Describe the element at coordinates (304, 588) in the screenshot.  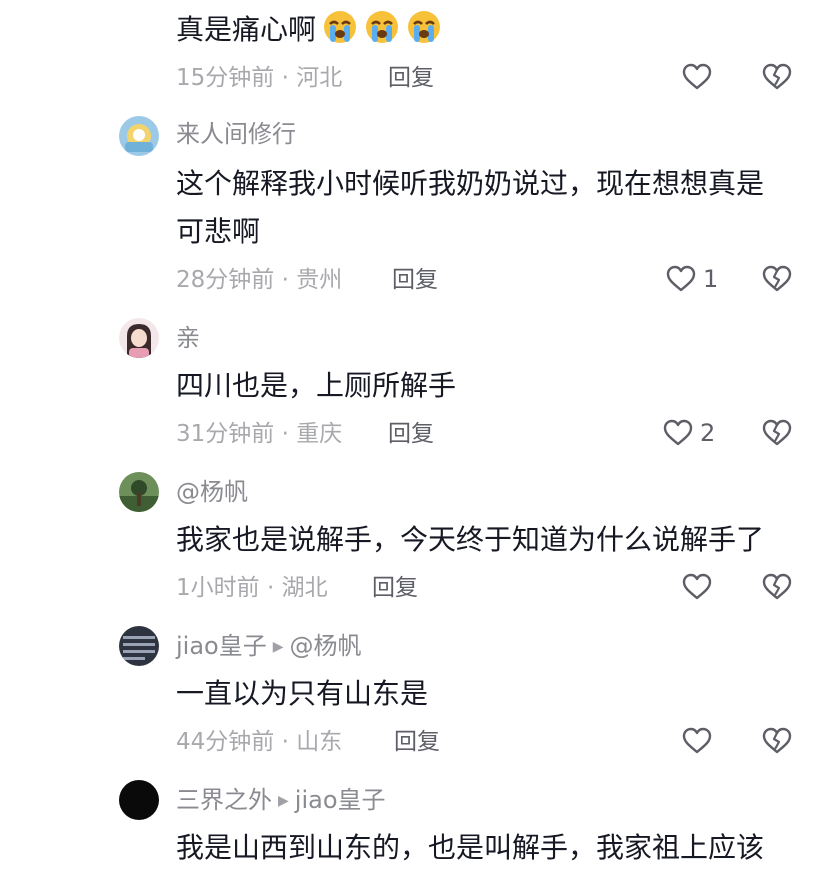
I see `comment-location: 湖北` at that location.